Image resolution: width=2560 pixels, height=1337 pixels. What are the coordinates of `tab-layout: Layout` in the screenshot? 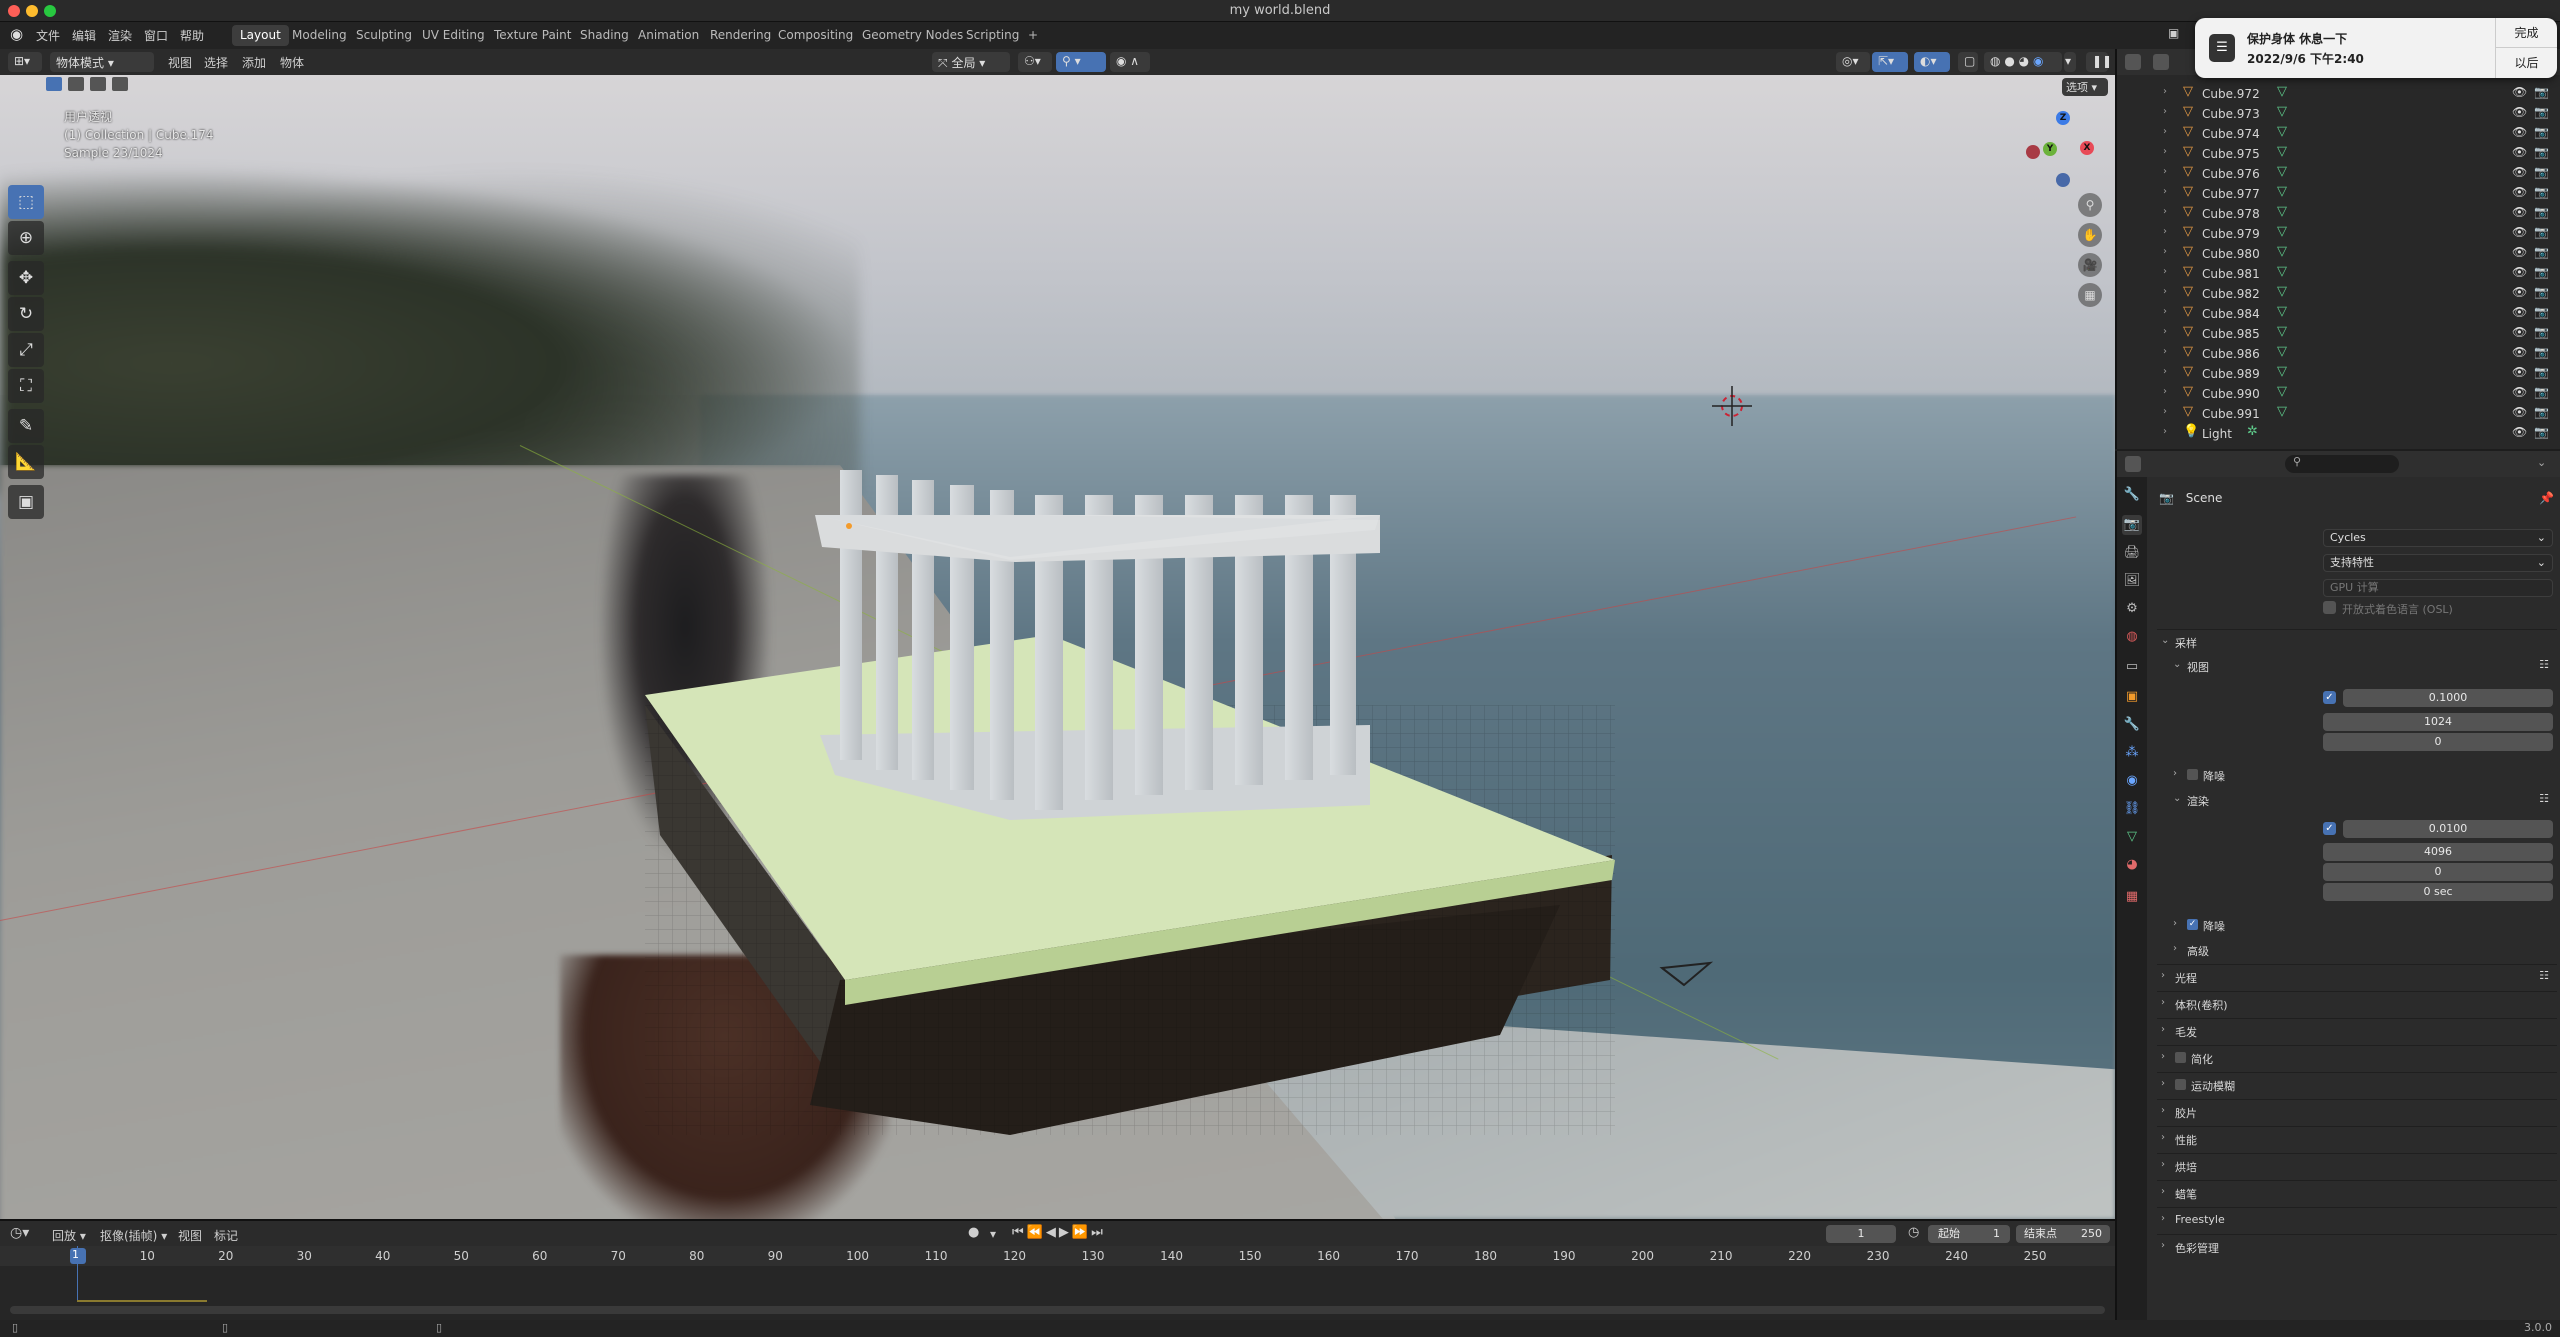 It's located at (260, 35).